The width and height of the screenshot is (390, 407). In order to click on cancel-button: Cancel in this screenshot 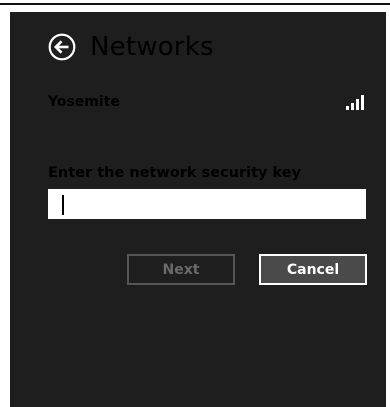, I will do `click(313, 269)`.